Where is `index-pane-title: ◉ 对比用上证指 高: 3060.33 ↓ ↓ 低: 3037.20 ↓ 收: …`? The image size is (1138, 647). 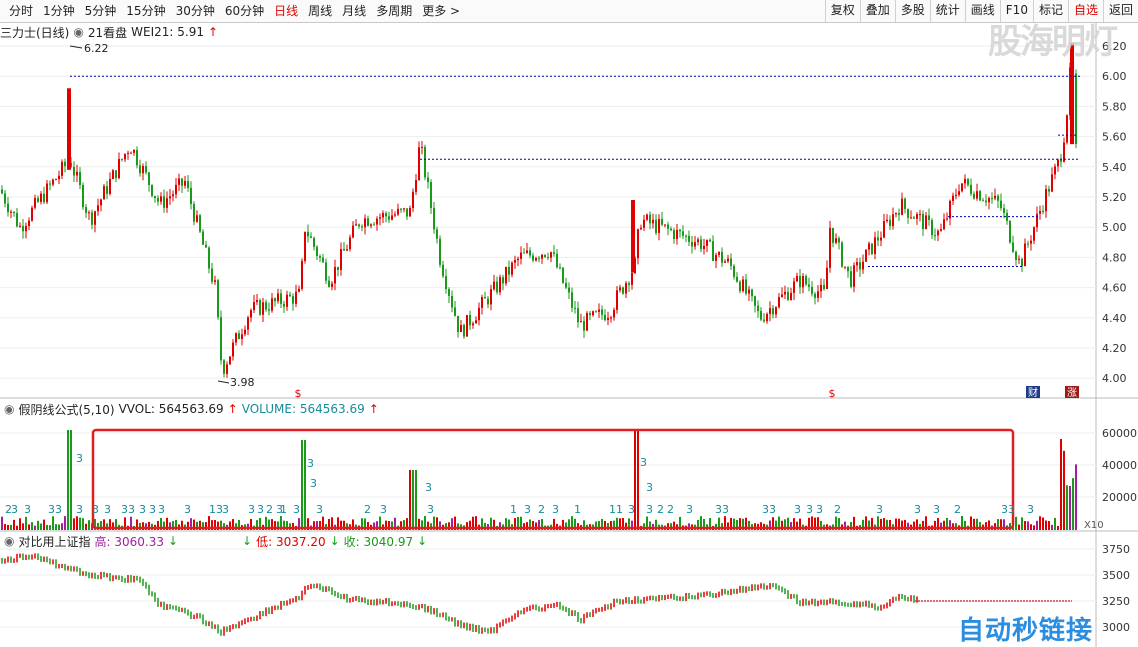 index-pane-title: ◉ 对比用上证指 高: 3060.33 ↓ ↓ 低: 3037.20 ↓ 收: … is located at coordinates (217, 541).